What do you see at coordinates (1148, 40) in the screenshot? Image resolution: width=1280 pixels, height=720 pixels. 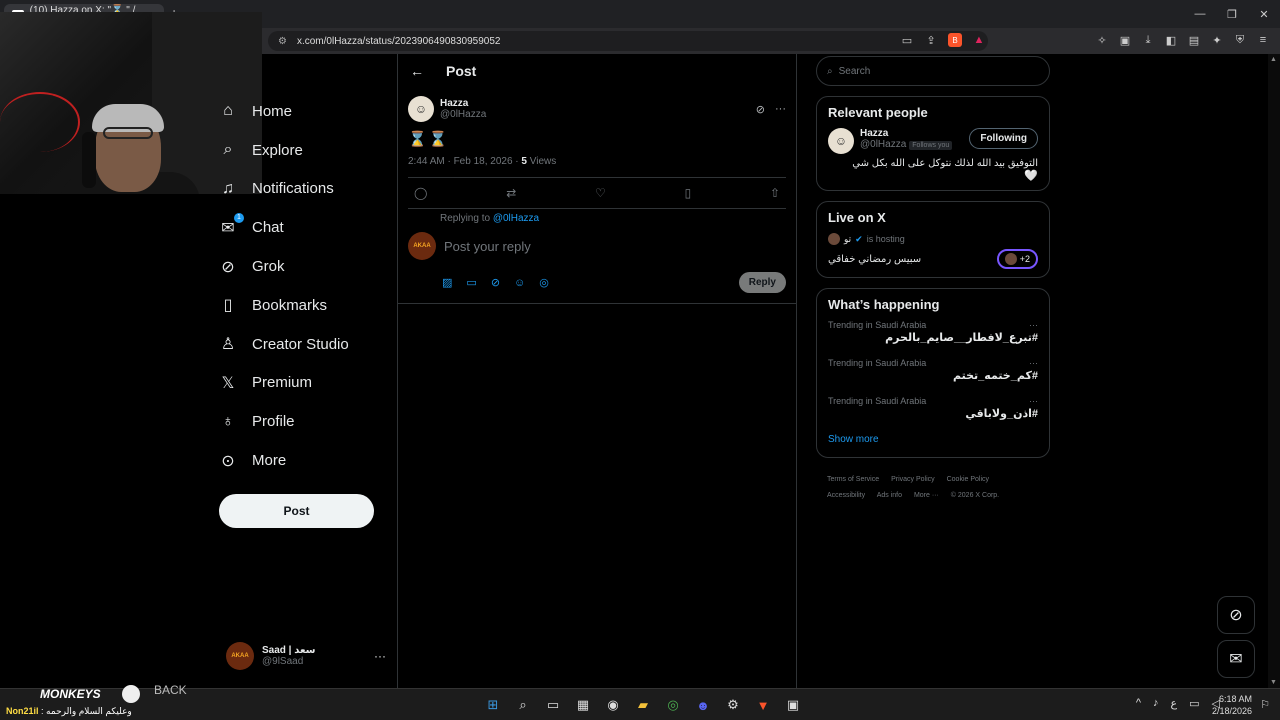 I see `downloads-icon: ⤓` at bounding box center [1148, 40].